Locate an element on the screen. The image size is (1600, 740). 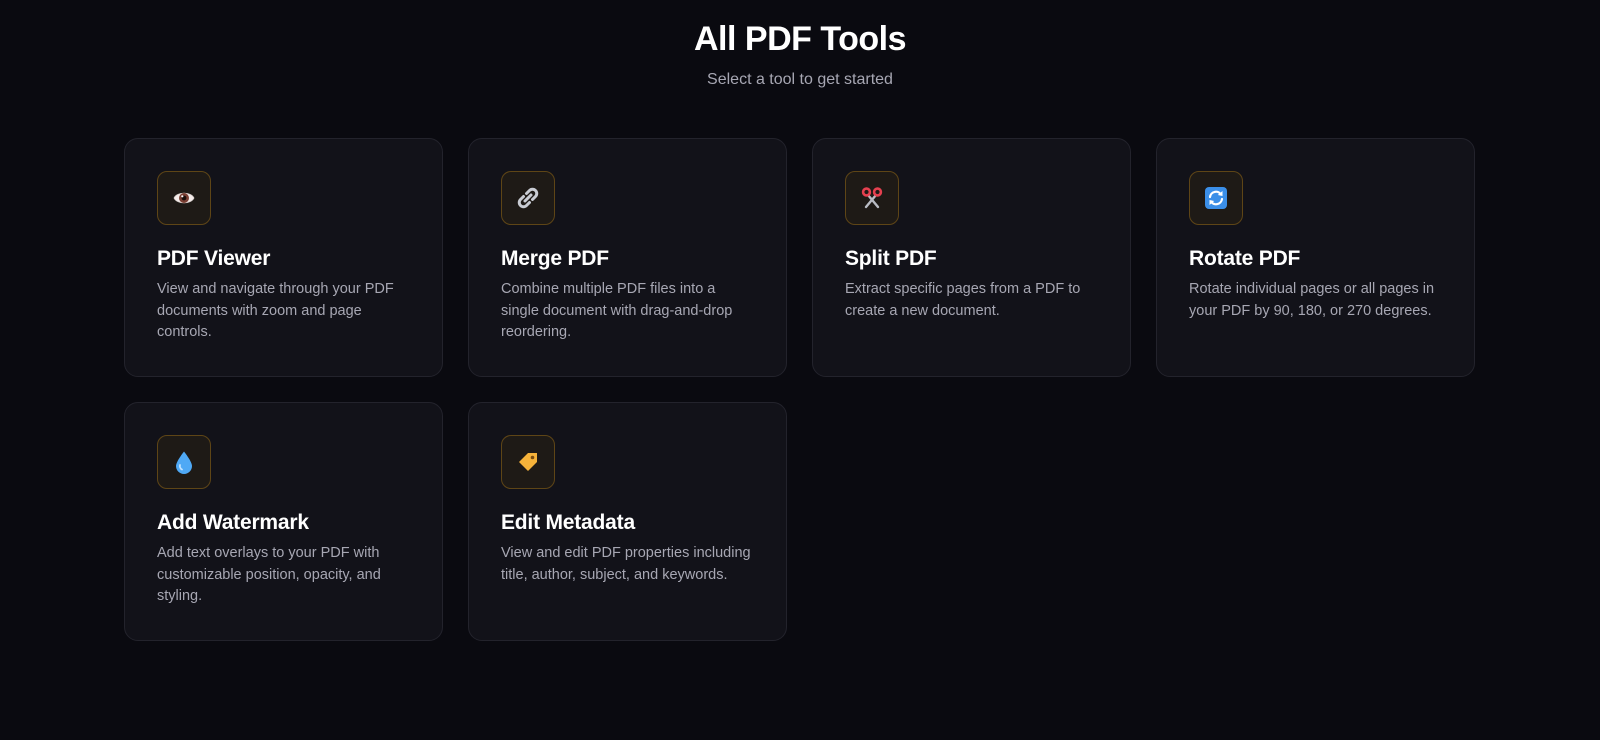
tool-title: Add Watermark is located at coordinates (233, 522).